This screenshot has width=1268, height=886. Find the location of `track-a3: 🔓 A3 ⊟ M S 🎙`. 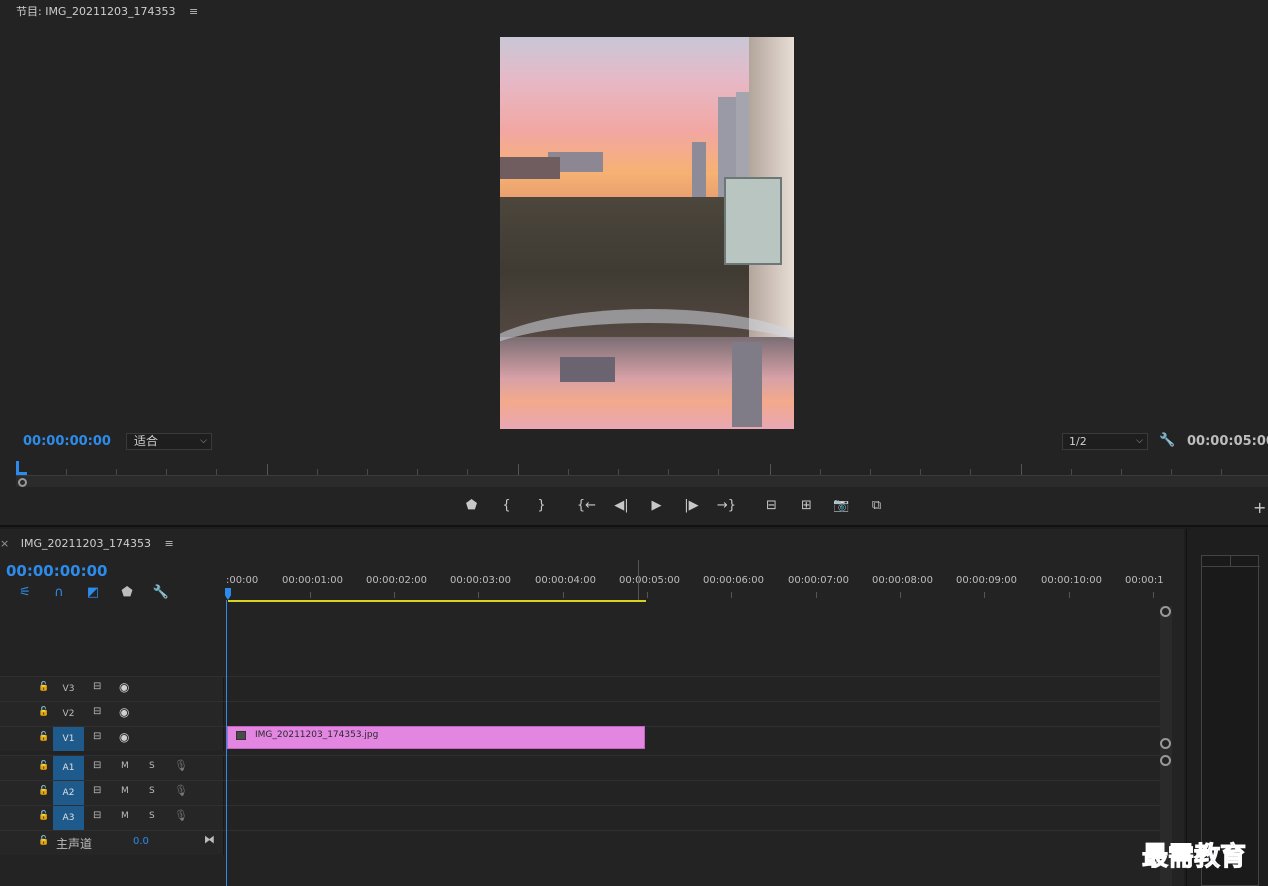

track-a3: 🔓 A3 ⊟ M S 🎙 is located at coordinates (580, 817).